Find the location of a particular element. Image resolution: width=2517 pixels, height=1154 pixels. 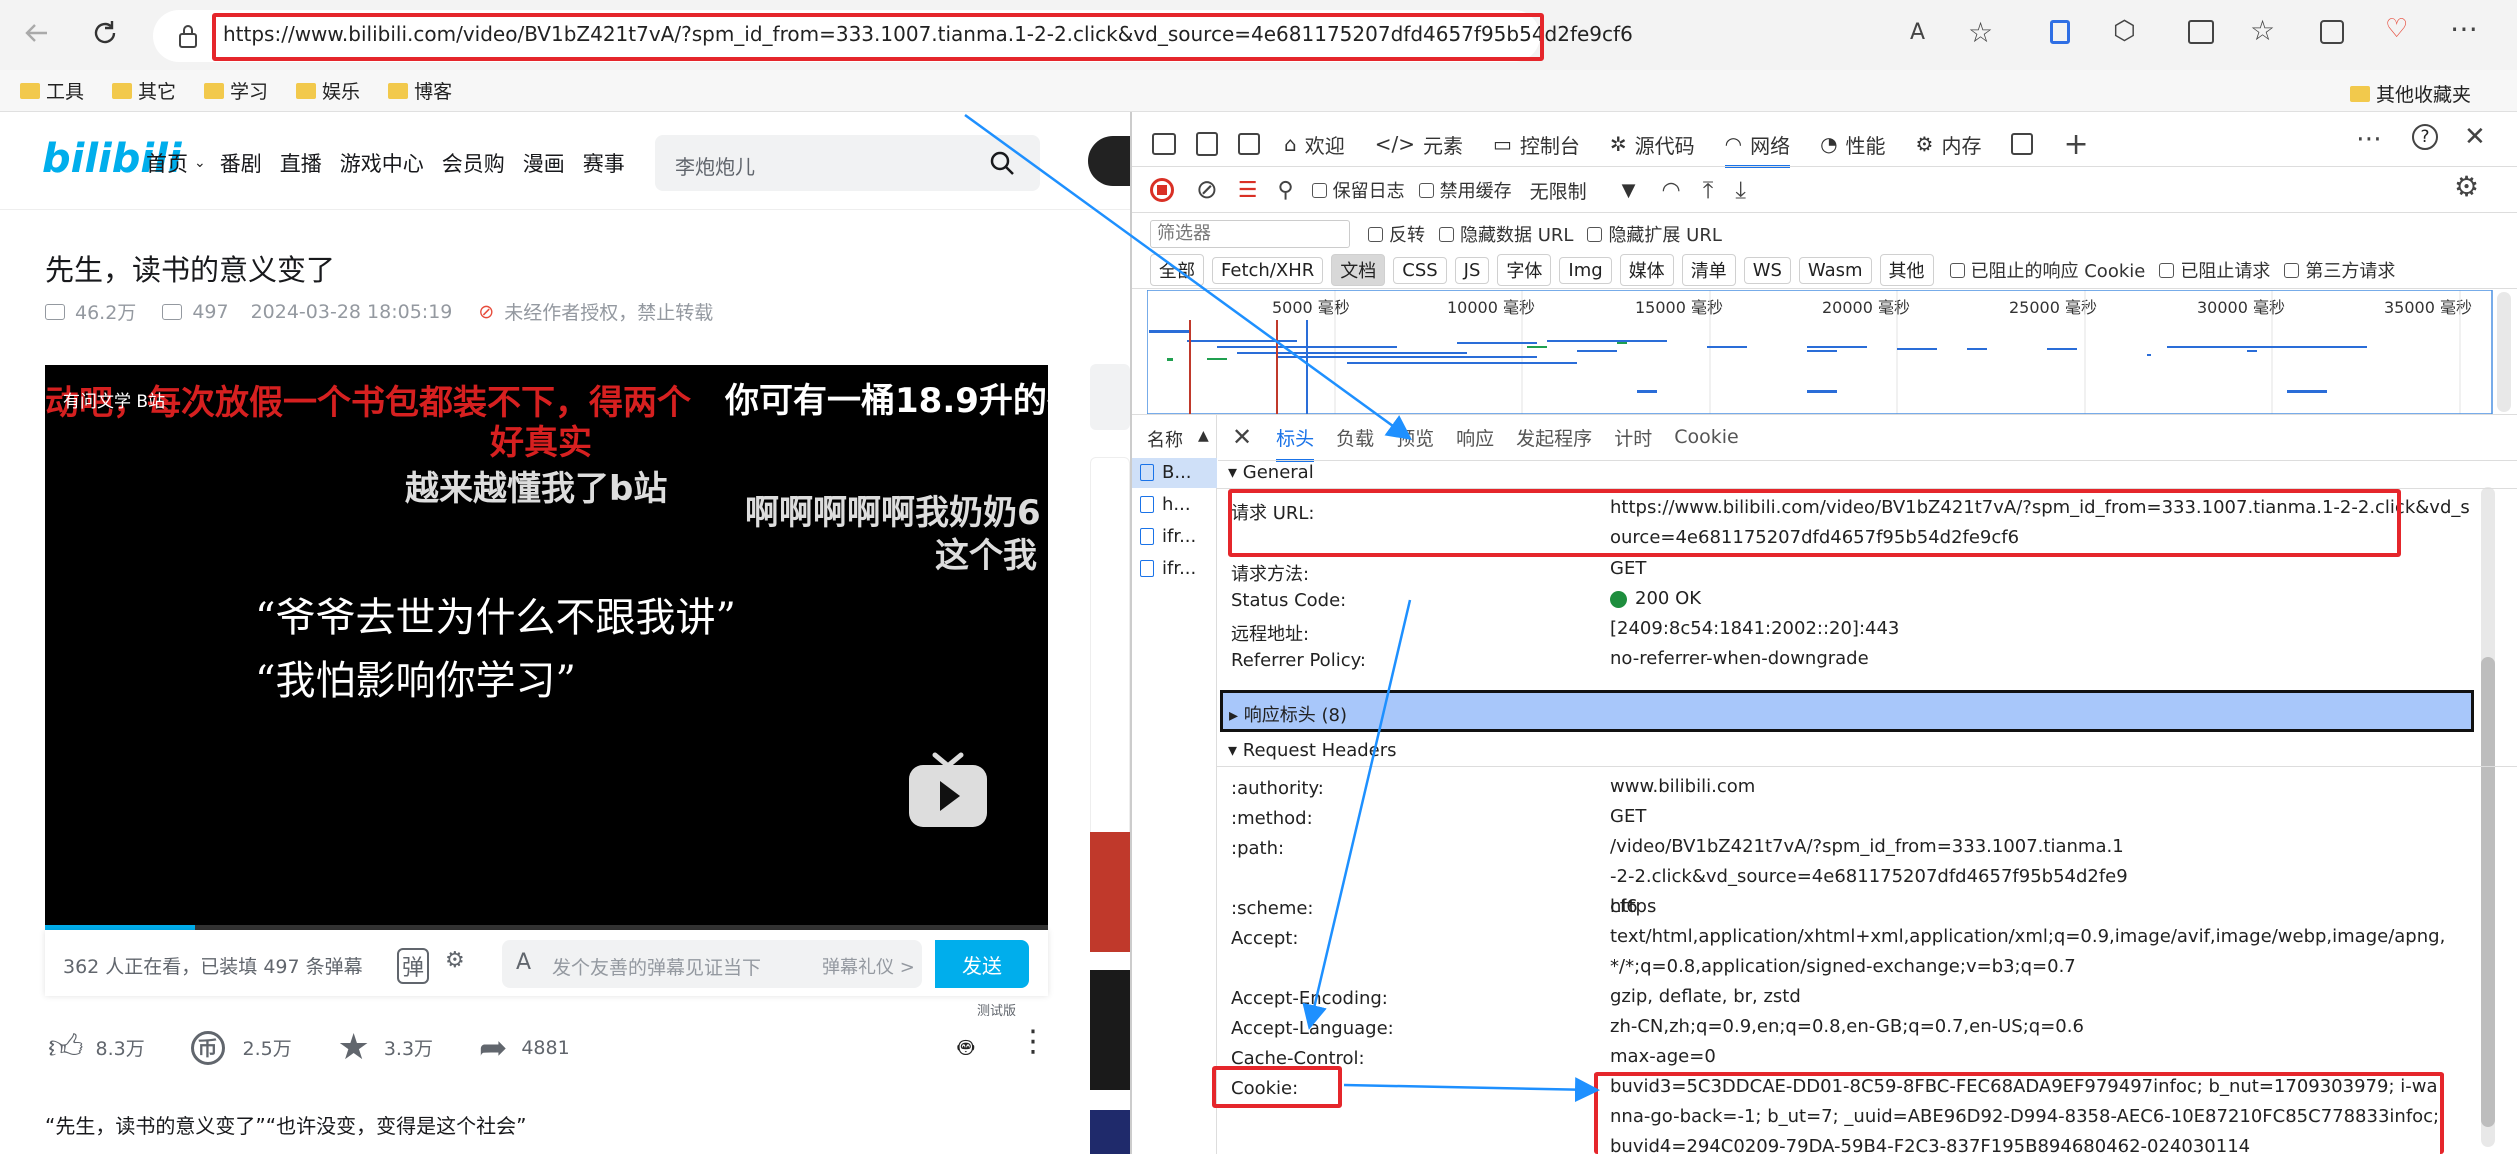

assistant-icon: 🤖︎ is located at coordinates (966, 1048).